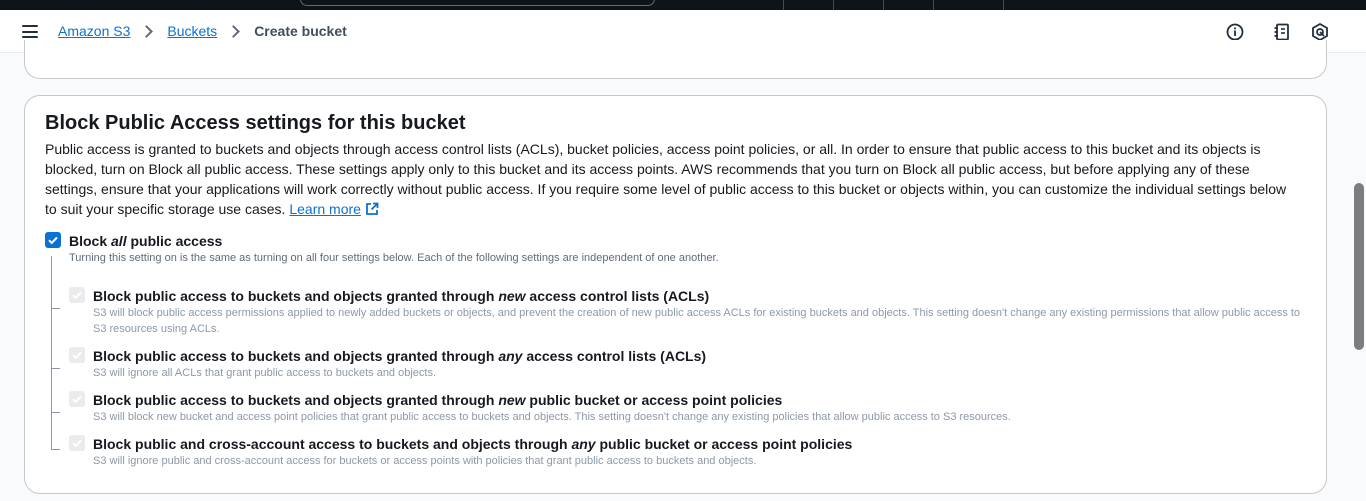 The width and height of the screenshot is (1366, 501). Describe the element at coordinates (94, 31) in the screenshot. I see `breadcrumb-link-amazon-s3: Amazon S3` at that location.